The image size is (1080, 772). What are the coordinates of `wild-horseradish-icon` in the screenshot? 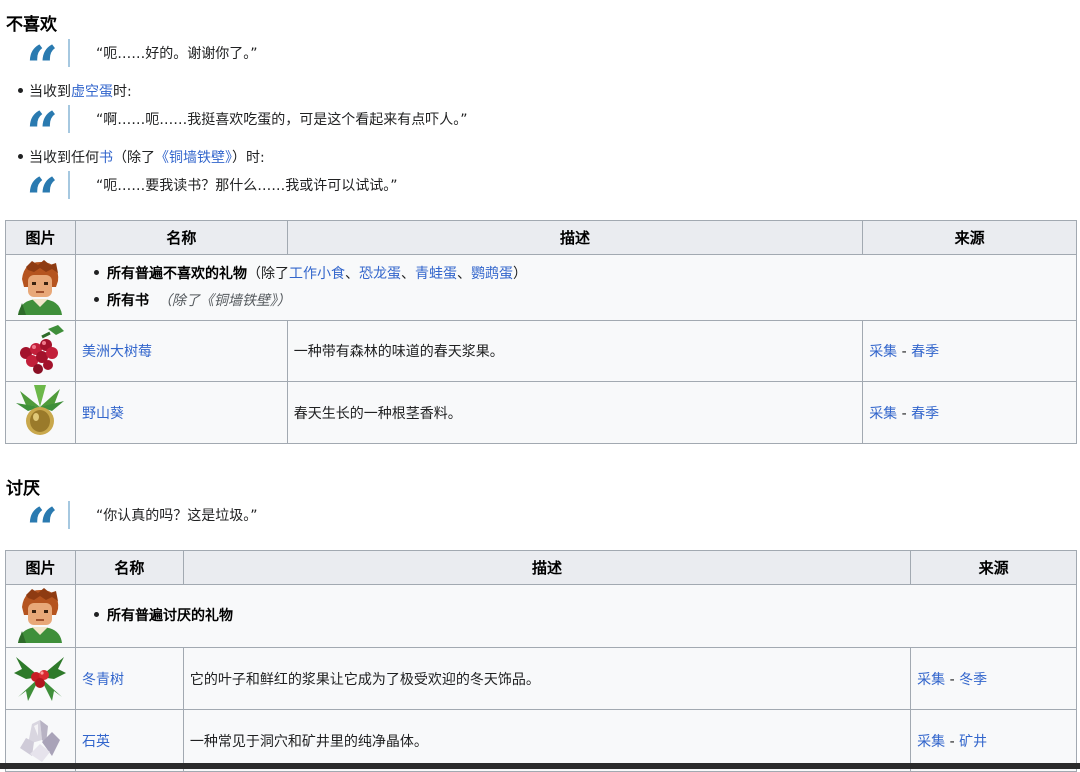 It's located at (40, 409).